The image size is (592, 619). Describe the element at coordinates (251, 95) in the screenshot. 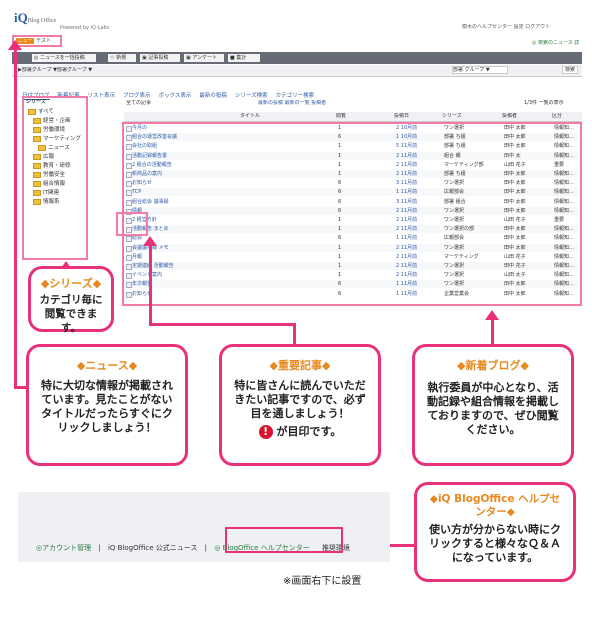

I see `tab-7: シリーズ検索` at that location.